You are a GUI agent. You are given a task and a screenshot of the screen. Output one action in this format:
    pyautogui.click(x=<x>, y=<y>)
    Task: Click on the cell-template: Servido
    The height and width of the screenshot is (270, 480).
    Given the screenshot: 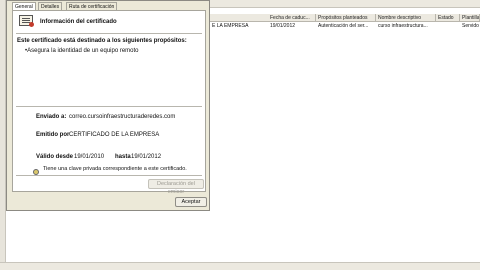 What is the action you would take?
    pyautogui.click(x=470, y=26)
    